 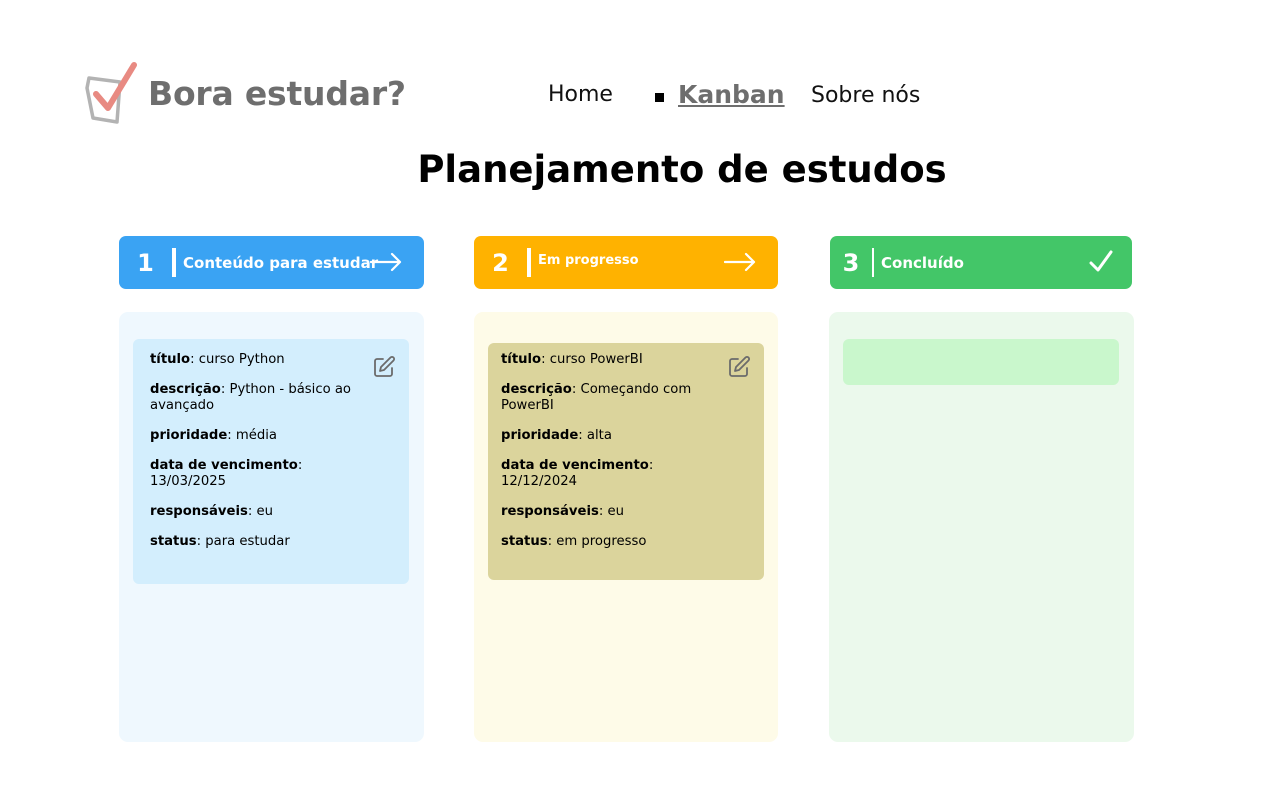 I want to click on main-nav: Home Kanban Sobre nós, so click(x=640, y=98).